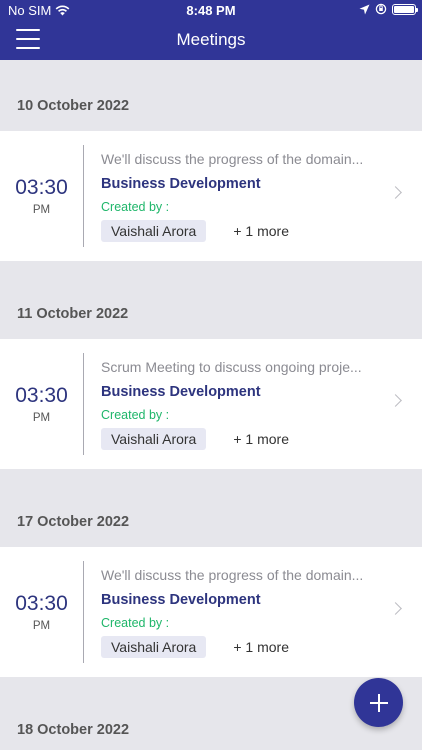  What do you see at coordinates (73, 522) in the screenshot?
I see `date-header: 17 October 2022` at bounding box center [73, 522].